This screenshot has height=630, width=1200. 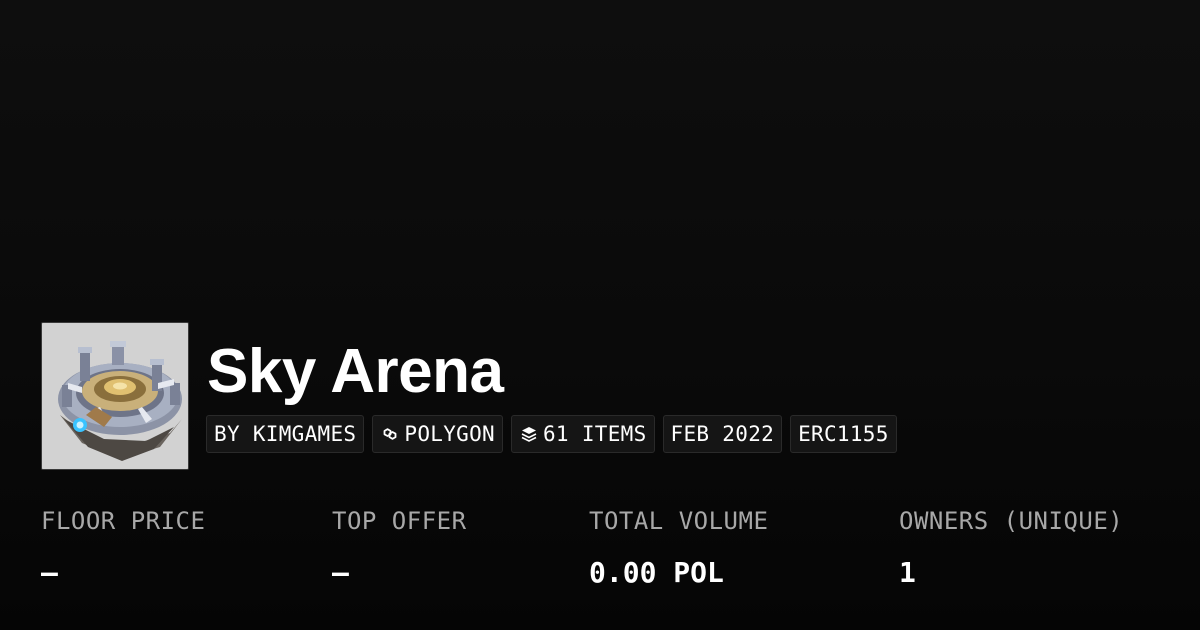 I want to click on stat-value: 0.00 POL, so click(x=656, y=572).